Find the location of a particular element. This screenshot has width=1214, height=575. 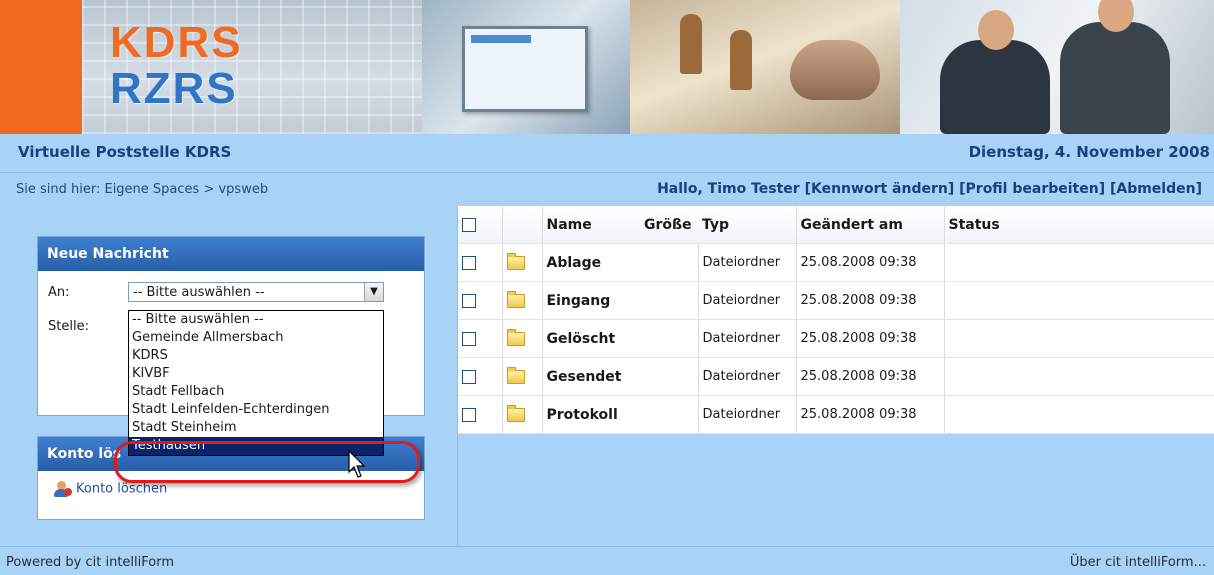

logo-kdrs: KDRS is located at coordinates (176, 42).